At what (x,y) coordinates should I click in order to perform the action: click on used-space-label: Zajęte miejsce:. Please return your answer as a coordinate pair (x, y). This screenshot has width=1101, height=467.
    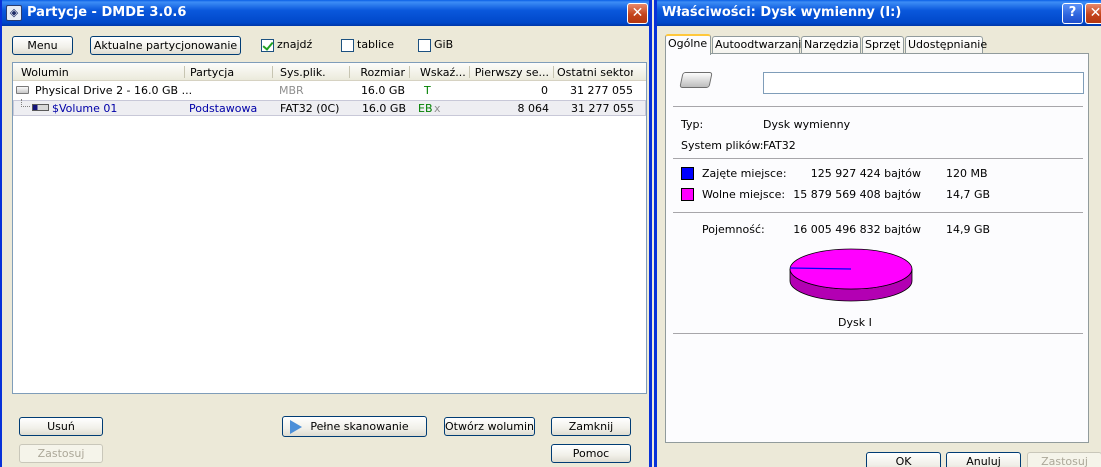
    Looking at the image, I should click on (744, 173).